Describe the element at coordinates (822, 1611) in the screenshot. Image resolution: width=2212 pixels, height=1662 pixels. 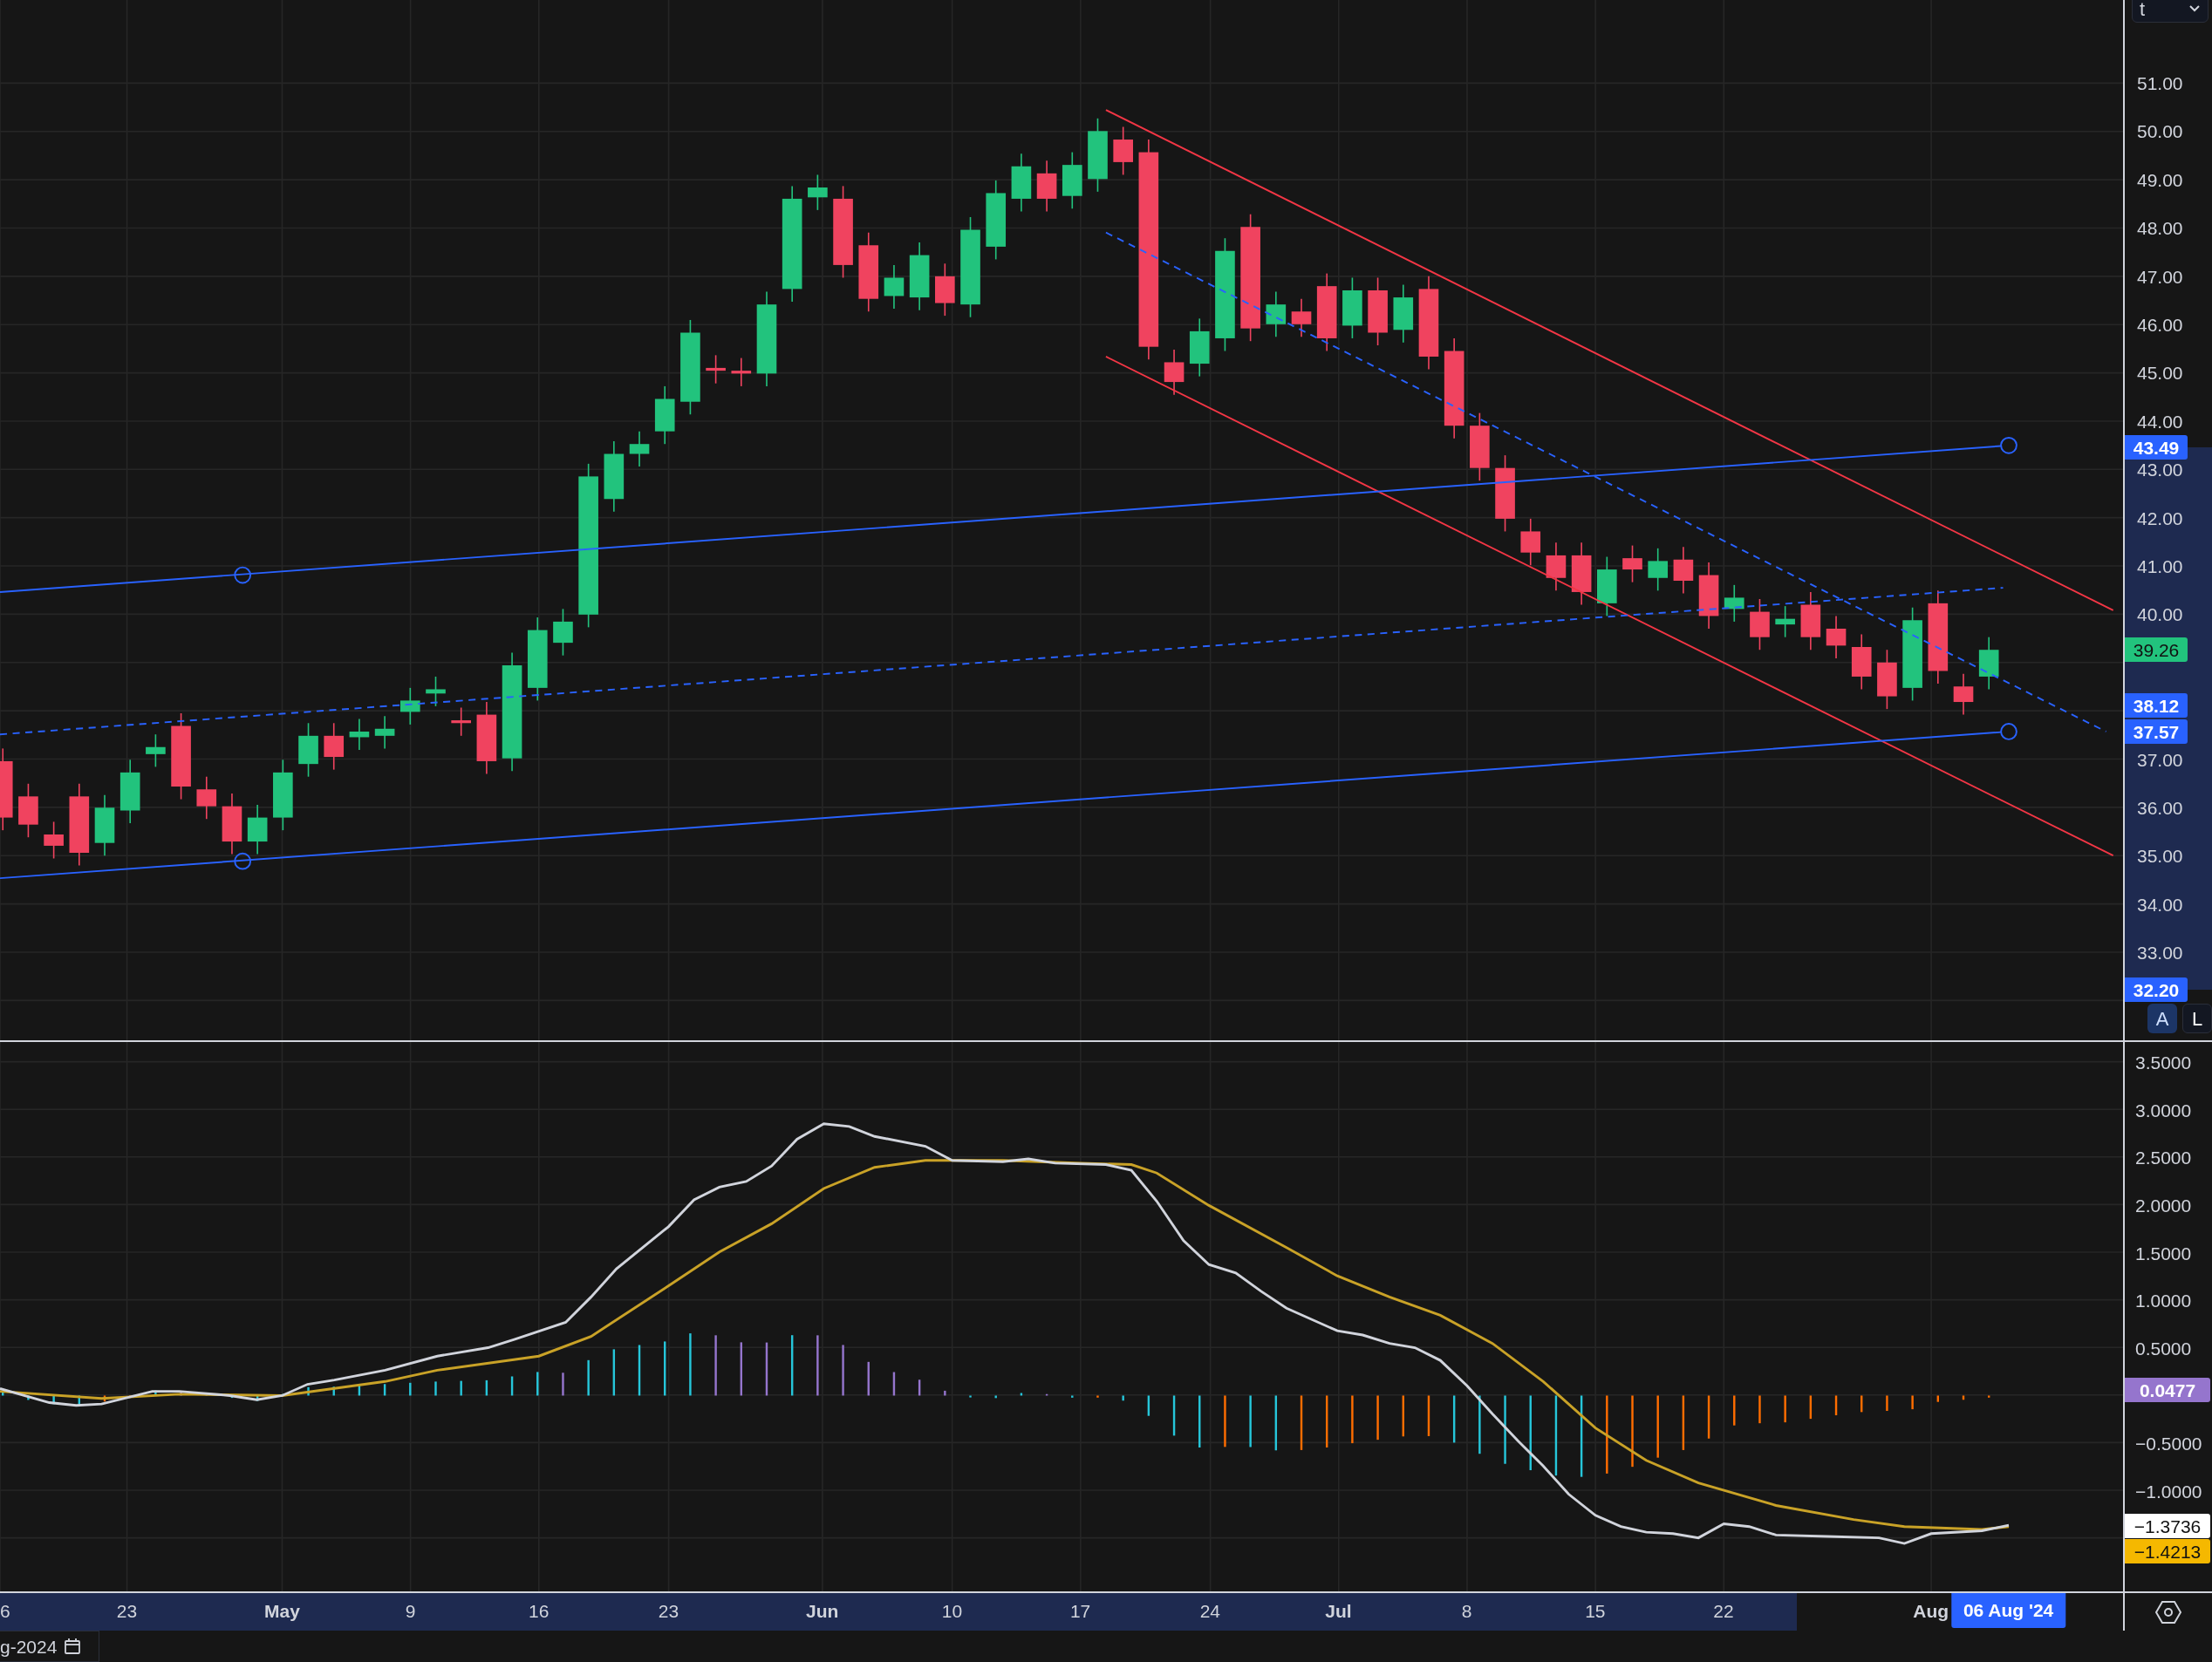
I see `time-tick: Jun` at that location.